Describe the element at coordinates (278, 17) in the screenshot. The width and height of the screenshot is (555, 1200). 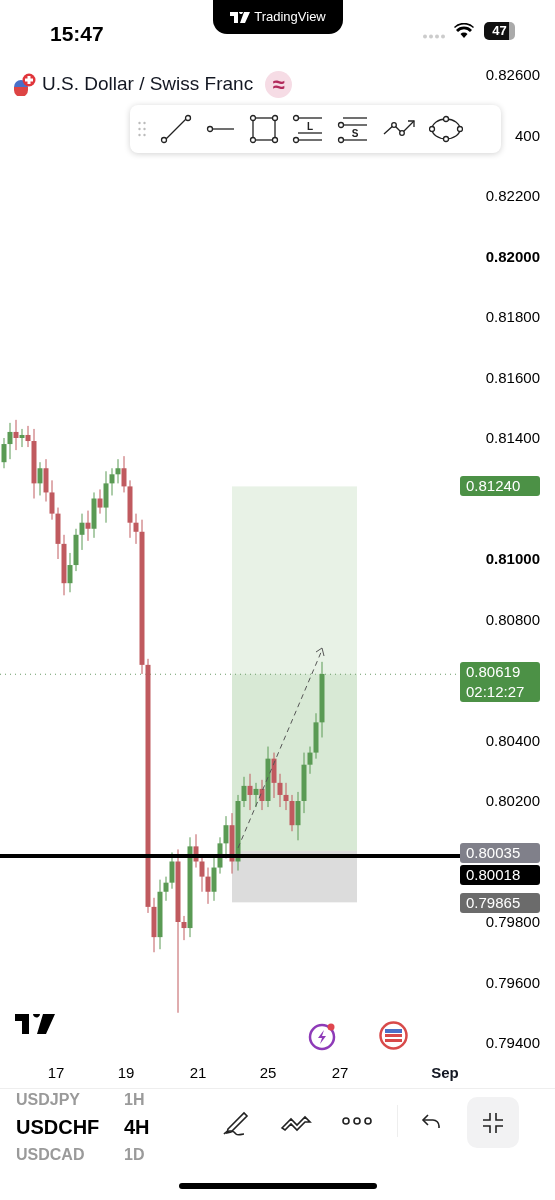
I see `app-pill: TradingView` at that location.